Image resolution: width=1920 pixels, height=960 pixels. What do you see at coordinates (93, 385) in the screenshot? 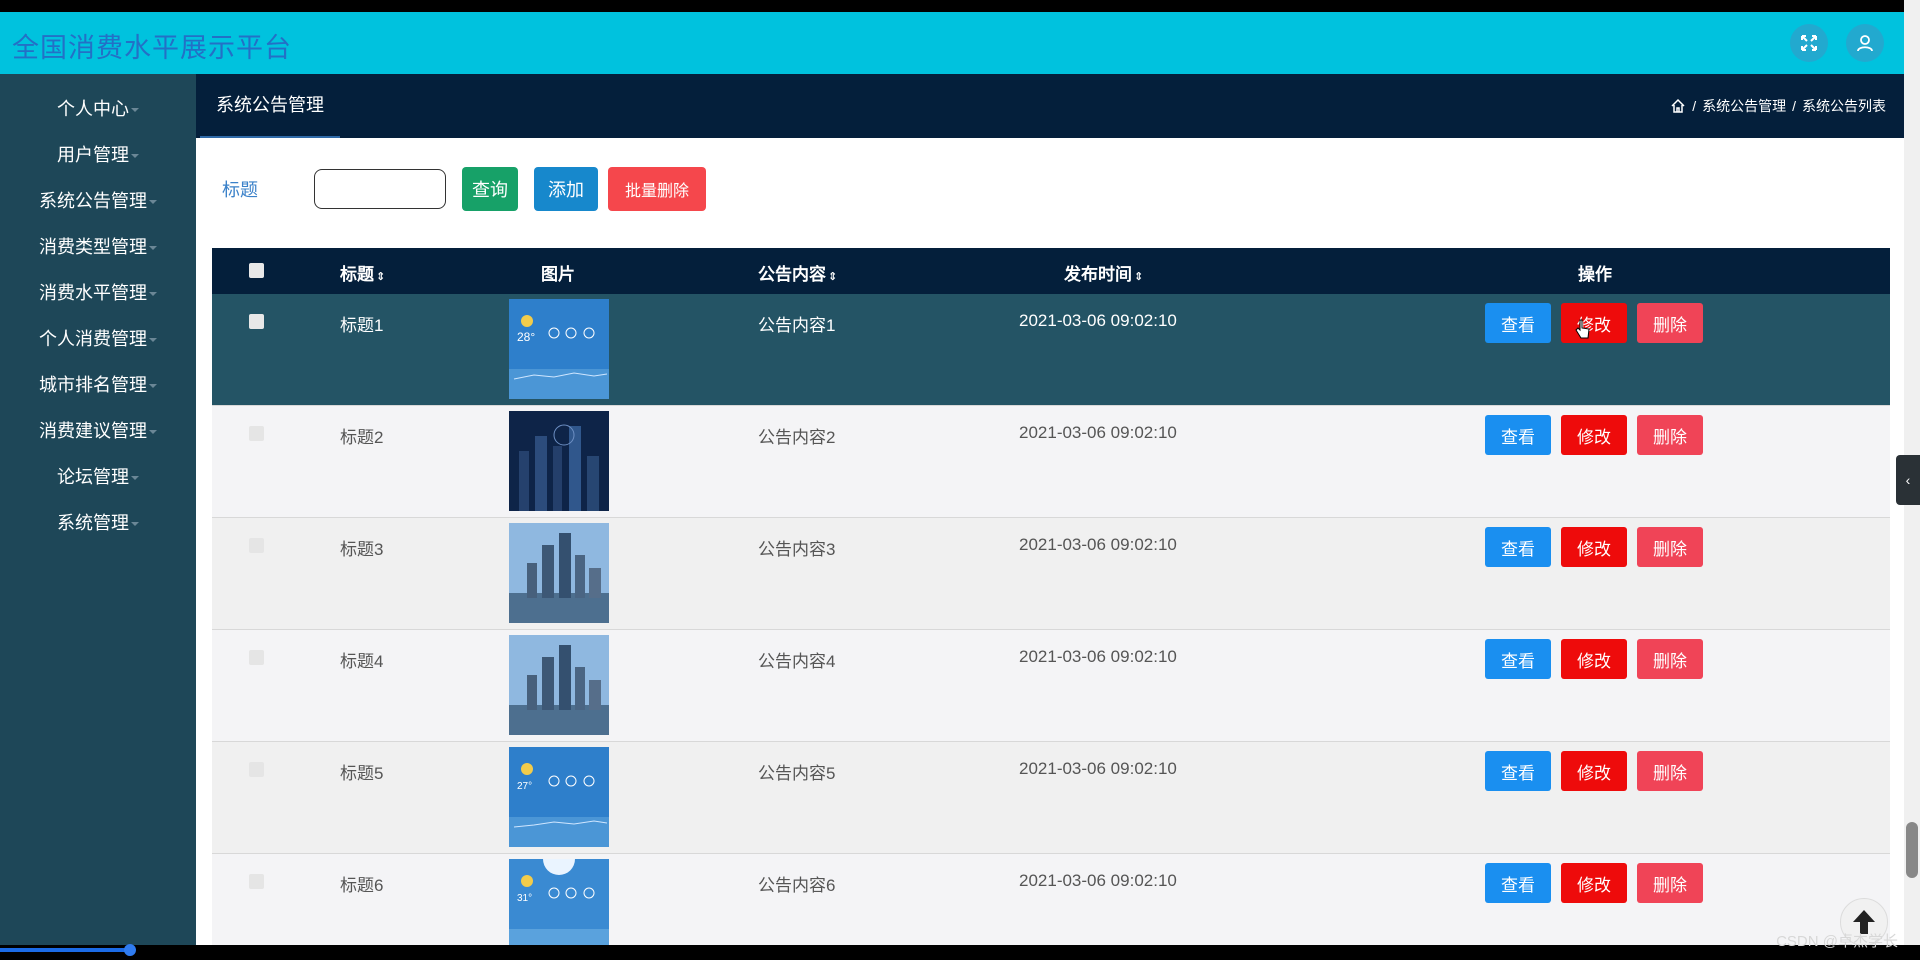
I see `sidebar-item-label: 城市排名管理` at bounding box center [93, 385].